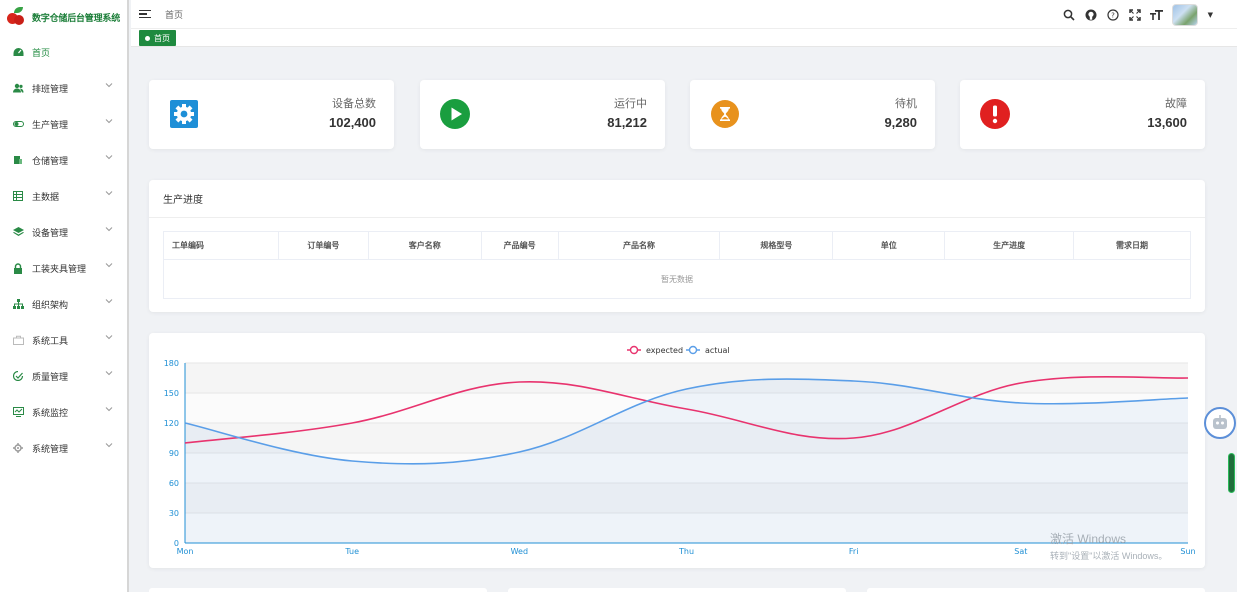  Describe the element at coordinates (995, 114) in the screenshot. I see `exclamation-icon` at that location.